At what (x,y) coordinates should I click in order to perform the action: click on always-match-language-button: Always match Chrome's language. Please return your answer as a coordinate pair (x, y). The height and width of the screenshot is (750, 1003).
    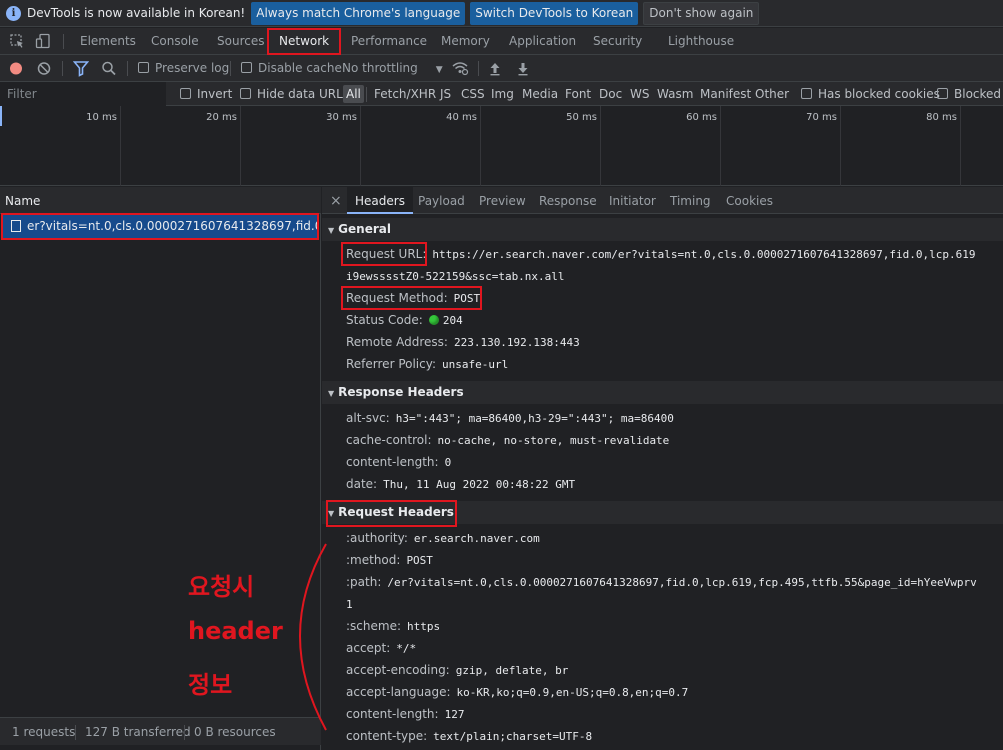
    Looking at the image, I should click on (358, 13).